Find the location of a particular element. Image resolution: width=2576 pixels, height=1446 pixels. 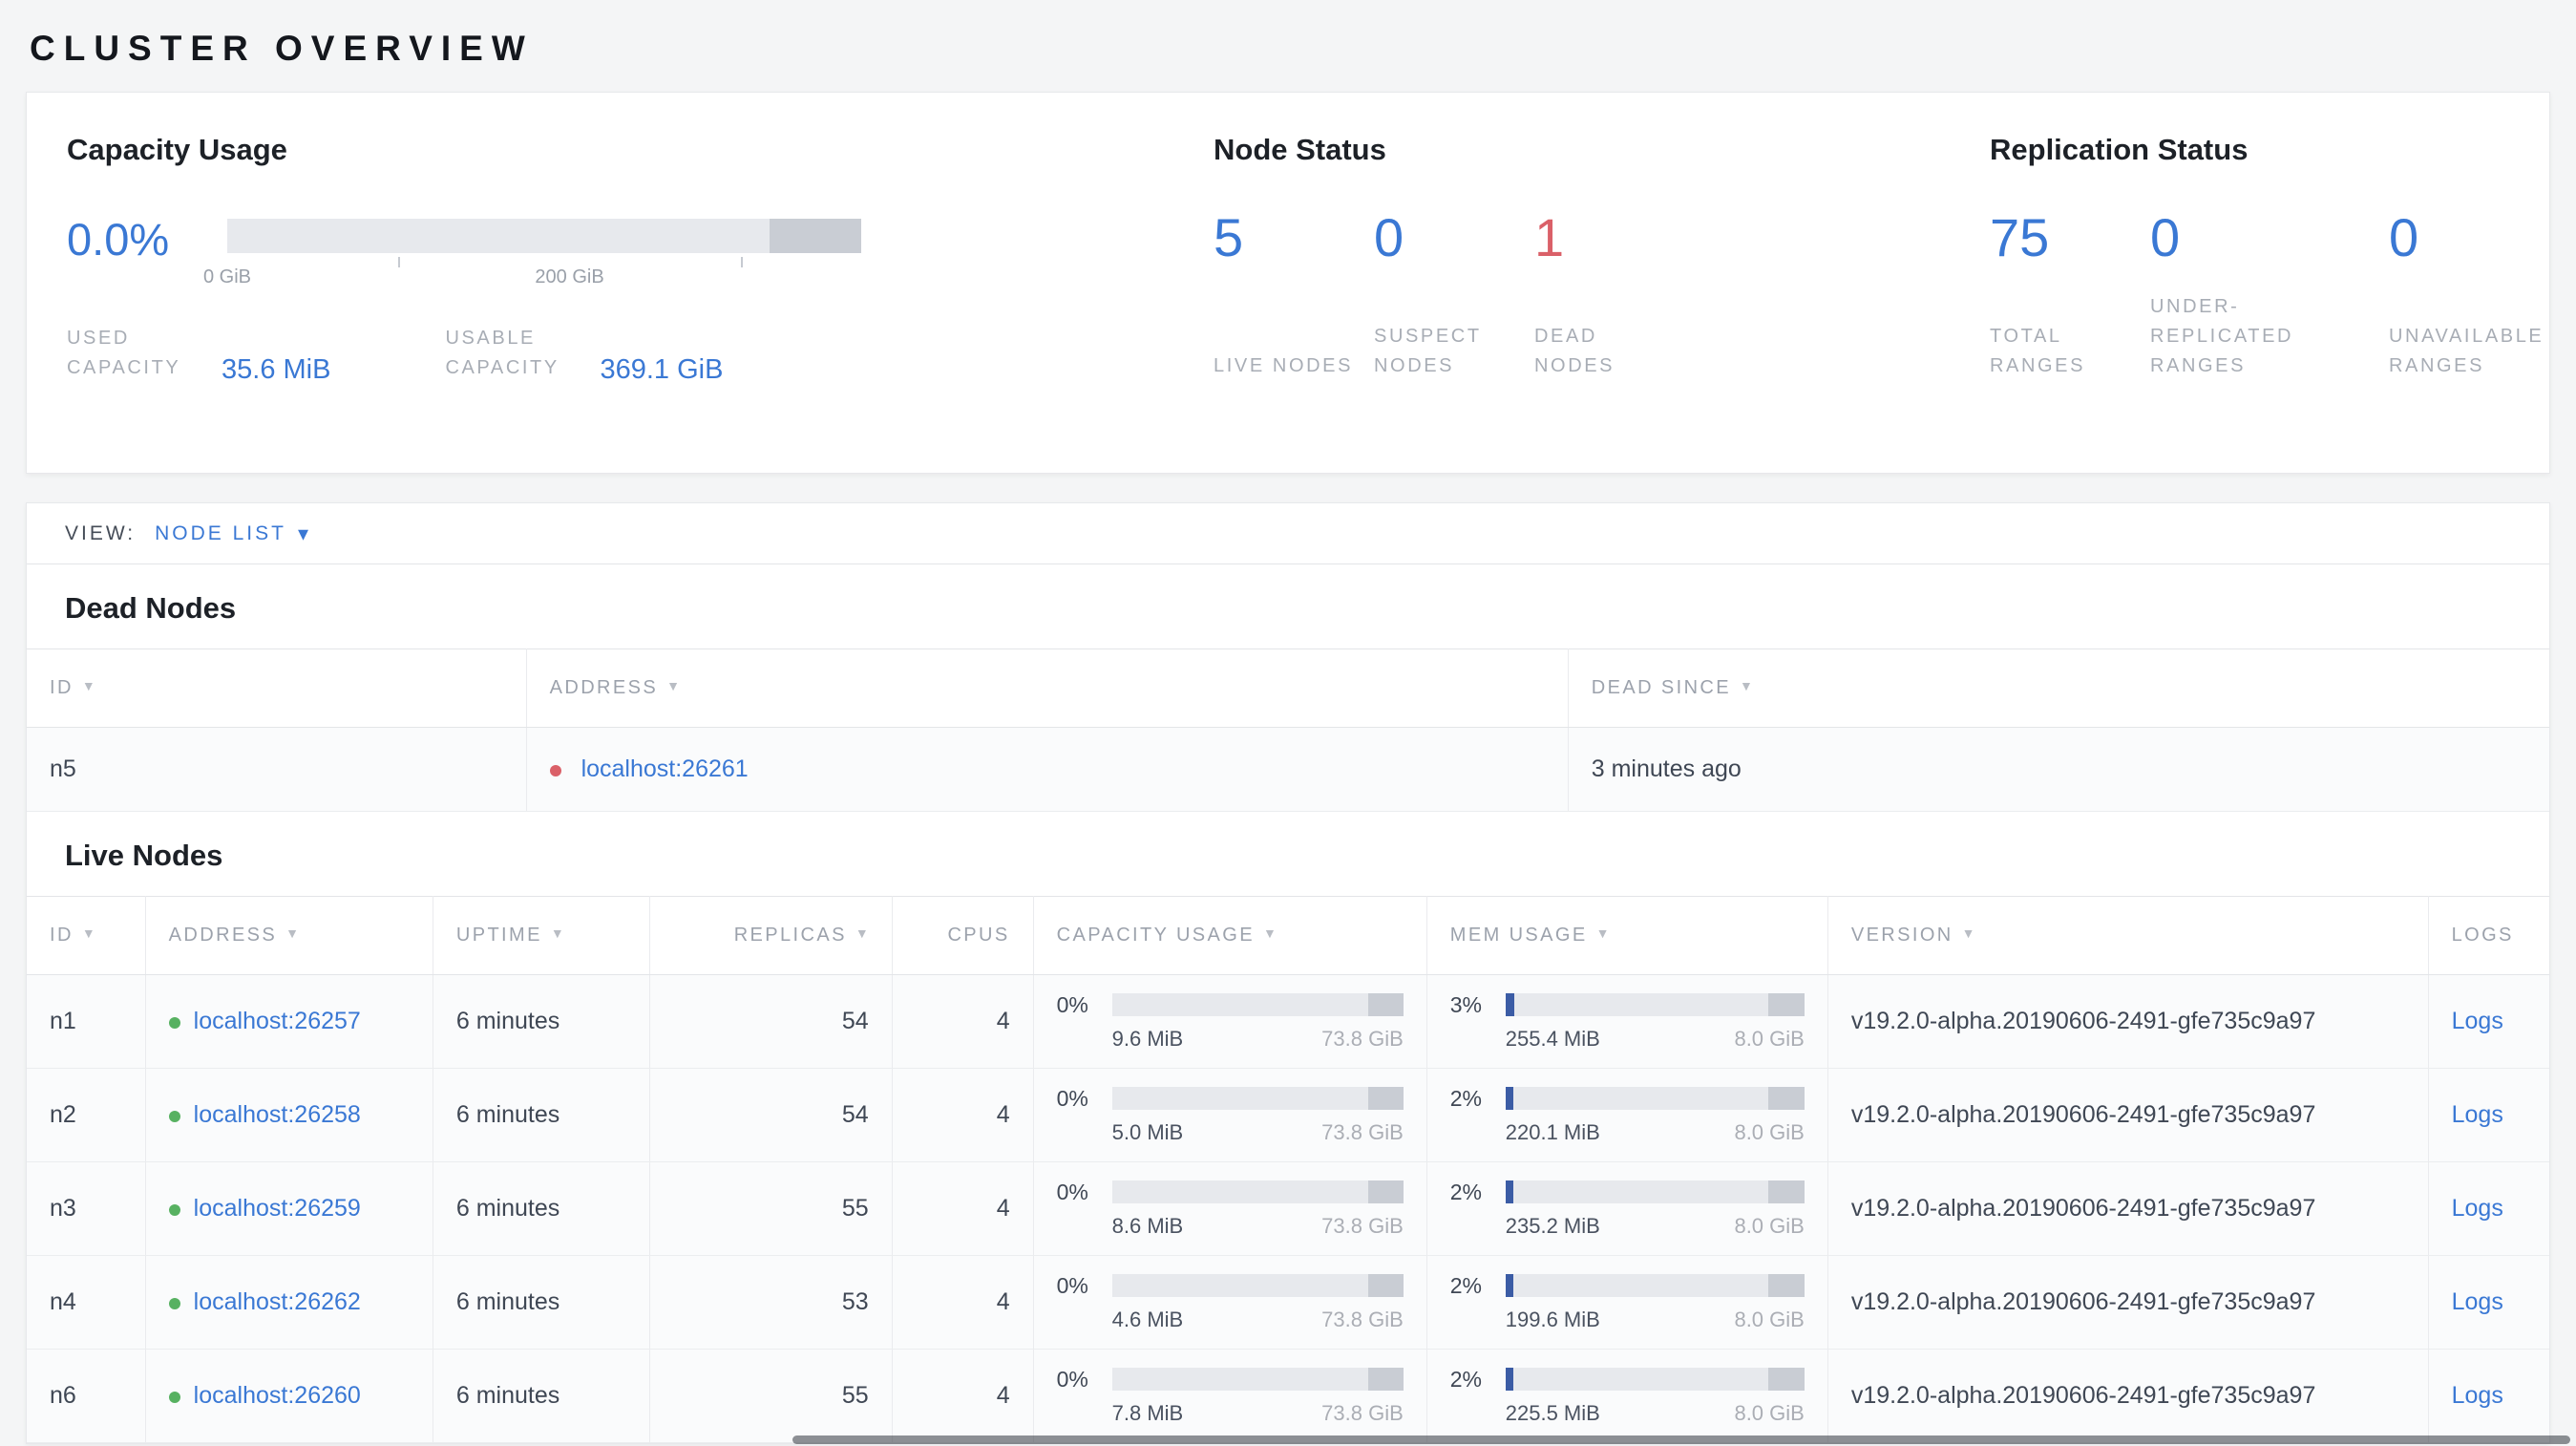

capacity-axis: 0 GiB 200 GiB is located at coordinates (532, 276).